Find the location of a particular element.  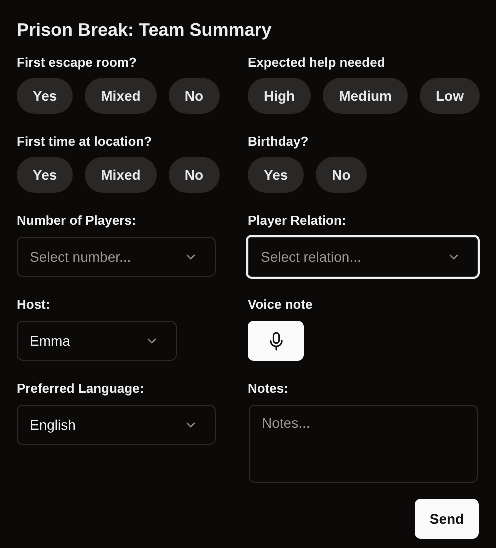

microphone-icon is located at coordinates (276, 341).